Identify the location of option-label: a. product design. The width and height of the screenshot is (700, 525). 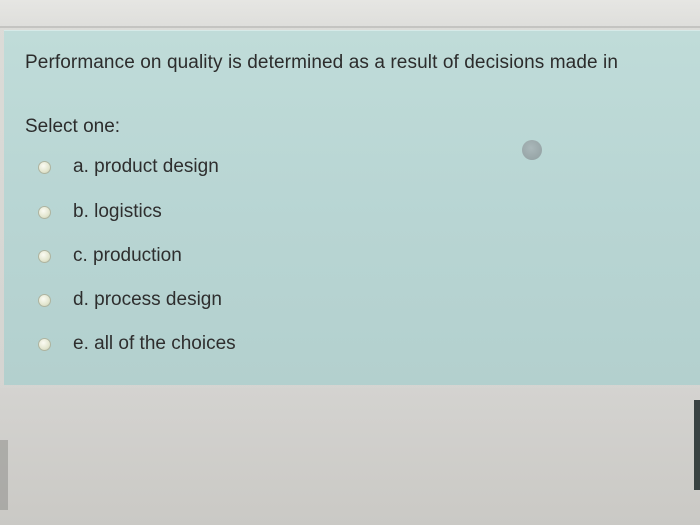
(146, 166).